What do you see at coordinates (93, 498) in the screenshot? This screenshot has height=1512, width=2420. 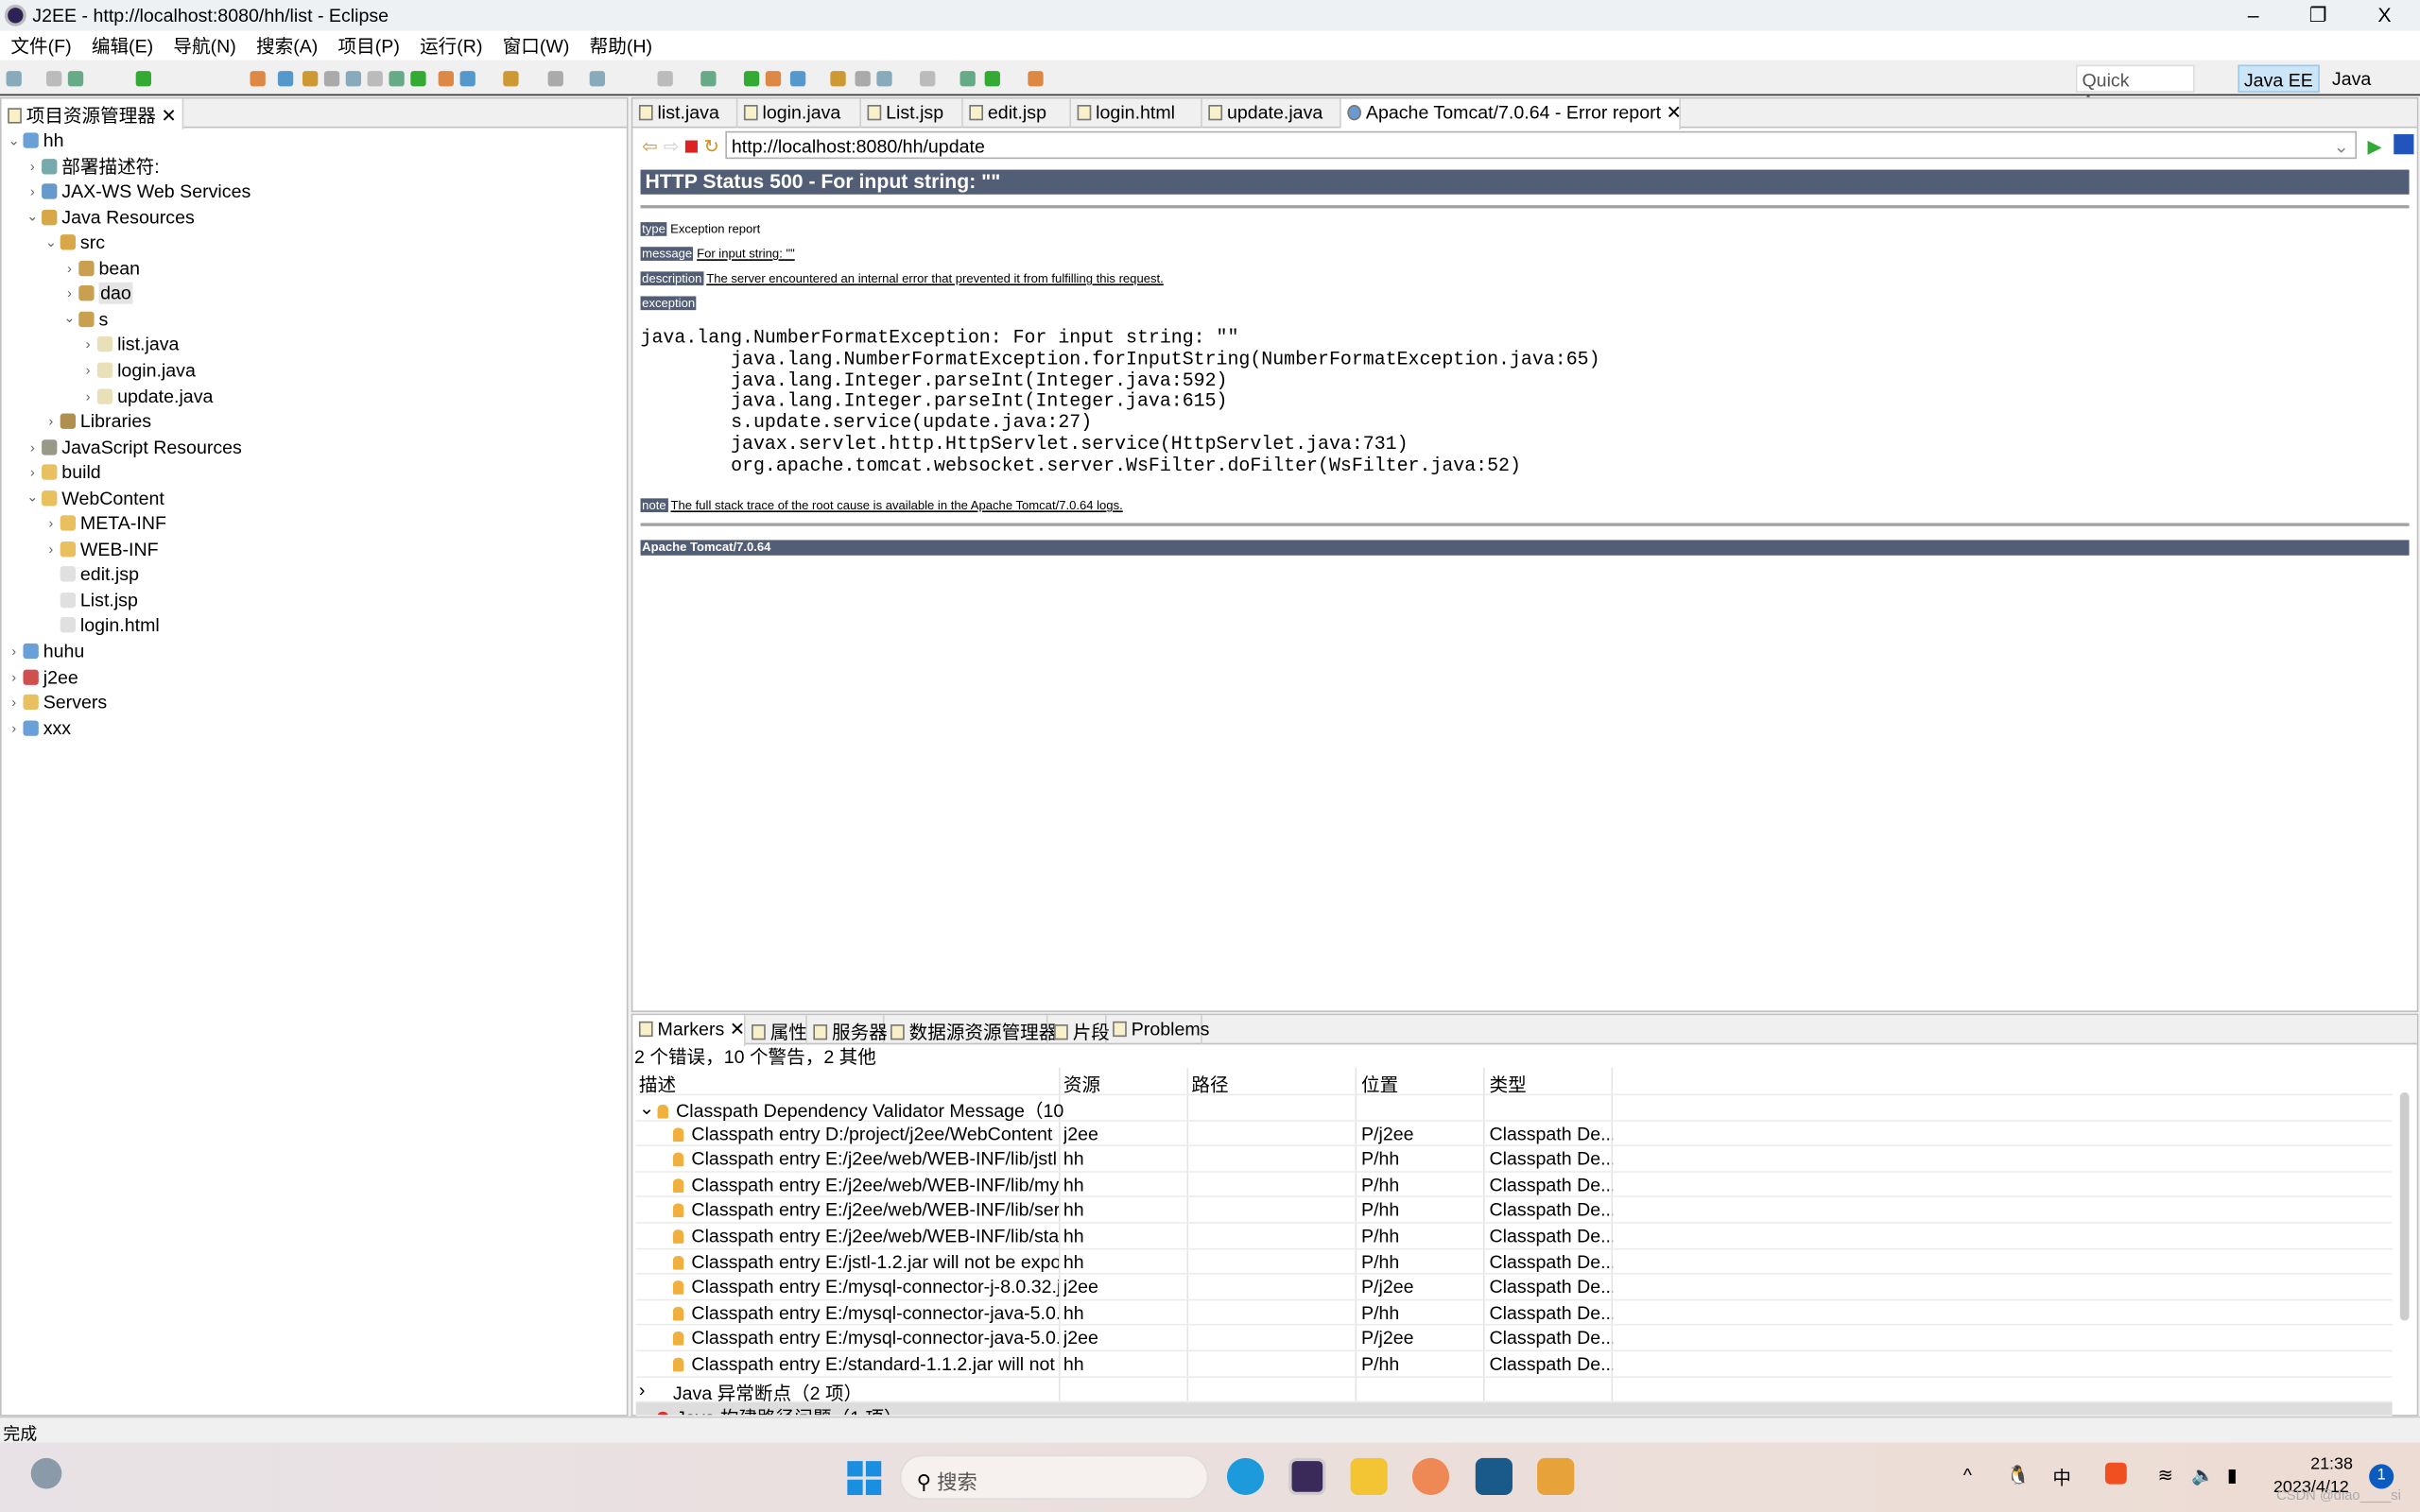 I see `tree-item: ⌄ WebContent` at bounding box center [93, 498].